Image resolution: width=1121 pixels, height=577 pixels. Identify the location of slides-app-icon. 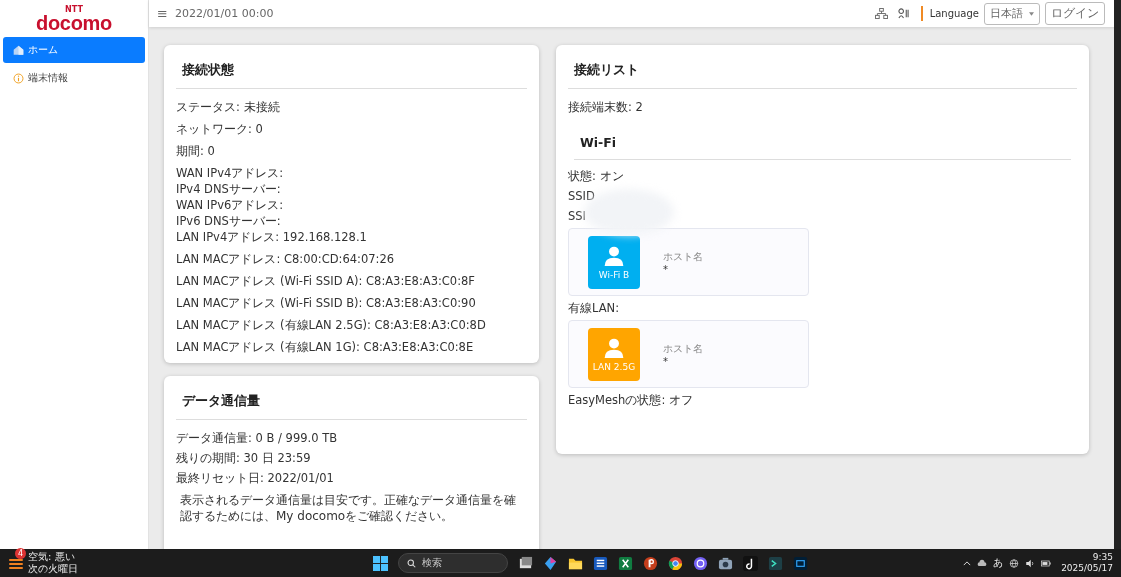
(651, 563).